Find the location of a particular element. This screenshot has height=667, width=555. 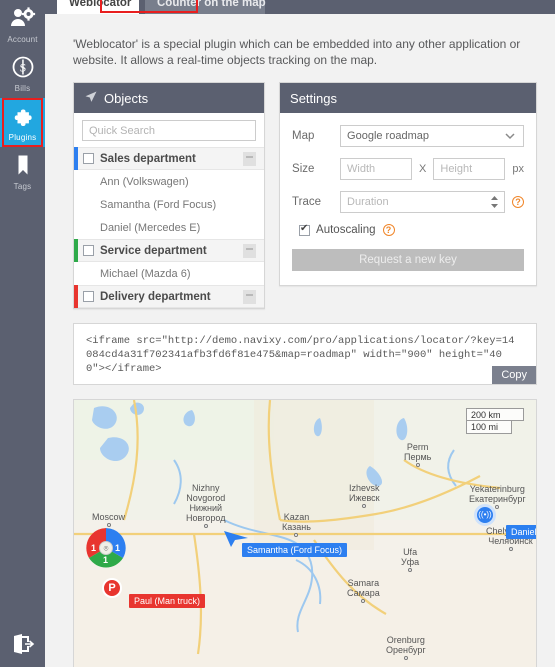

px-label: px is located at coordinates (518, 169).